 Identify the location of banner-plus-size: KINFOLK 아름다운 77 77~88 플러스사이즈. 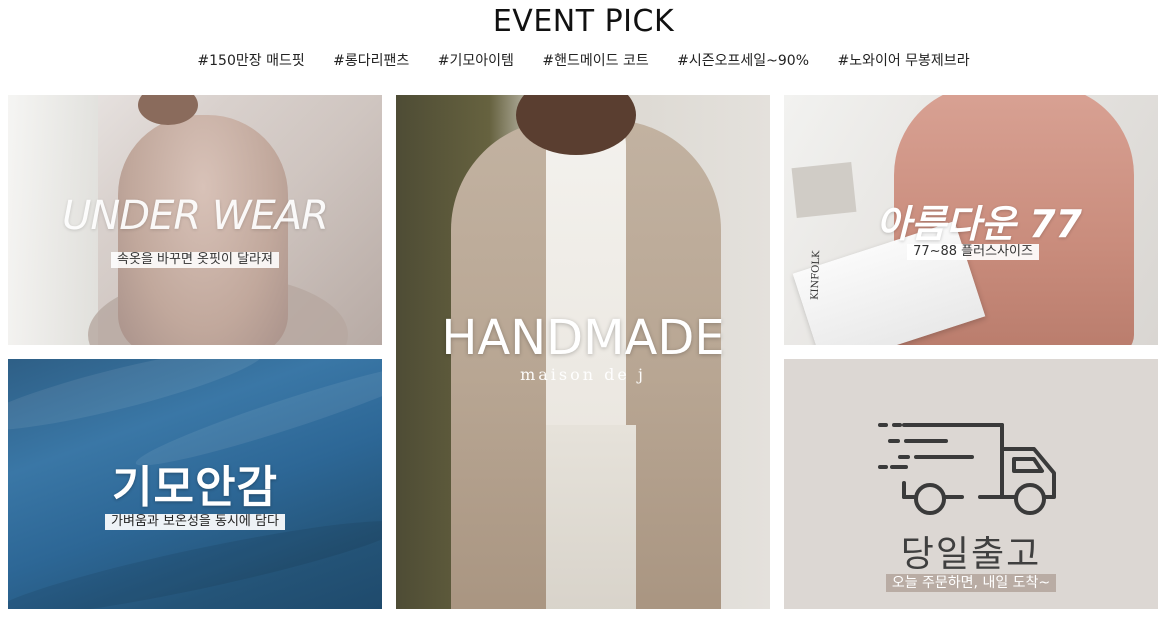
(971, 220).